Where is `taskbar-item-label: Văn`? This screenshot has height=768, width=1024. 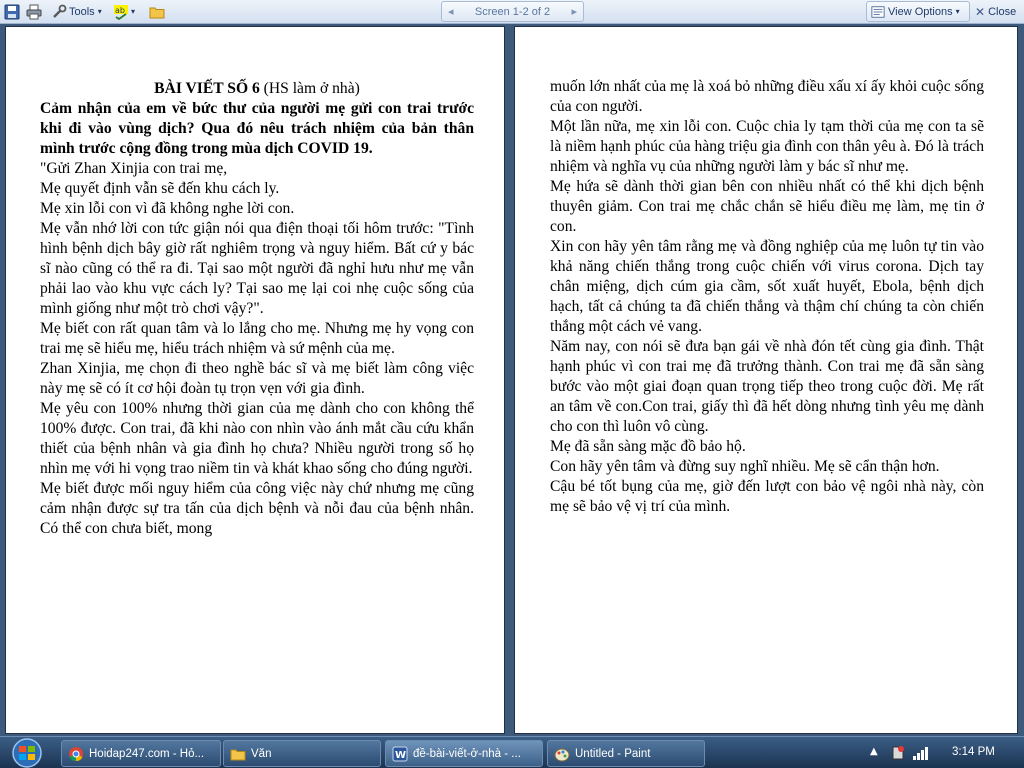 taskbar-item-label: Văn is located at coordinates (261, 753).